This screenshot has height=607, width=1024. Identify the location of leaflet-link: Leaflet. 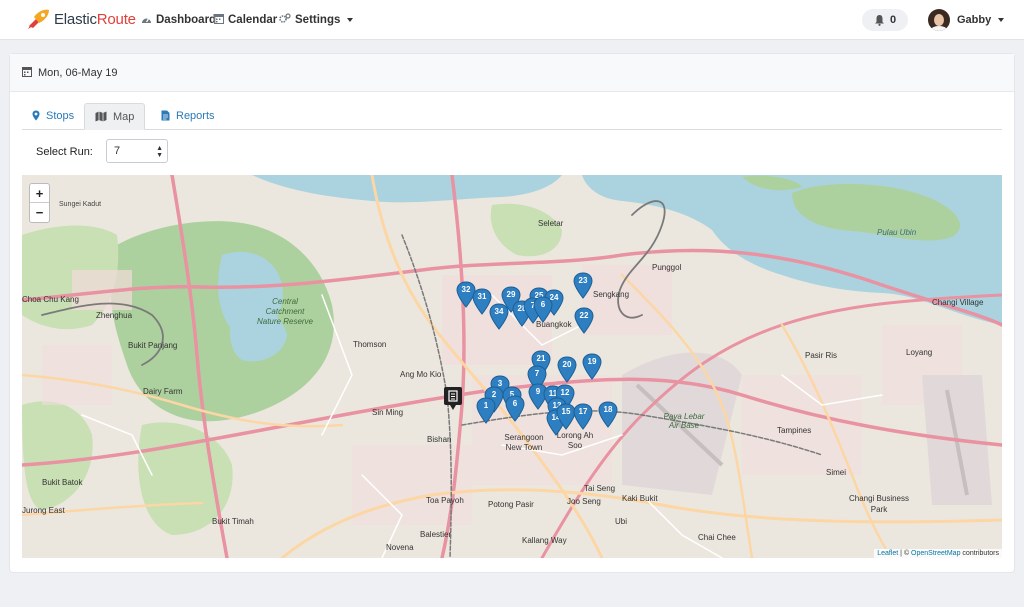
(887, 553).